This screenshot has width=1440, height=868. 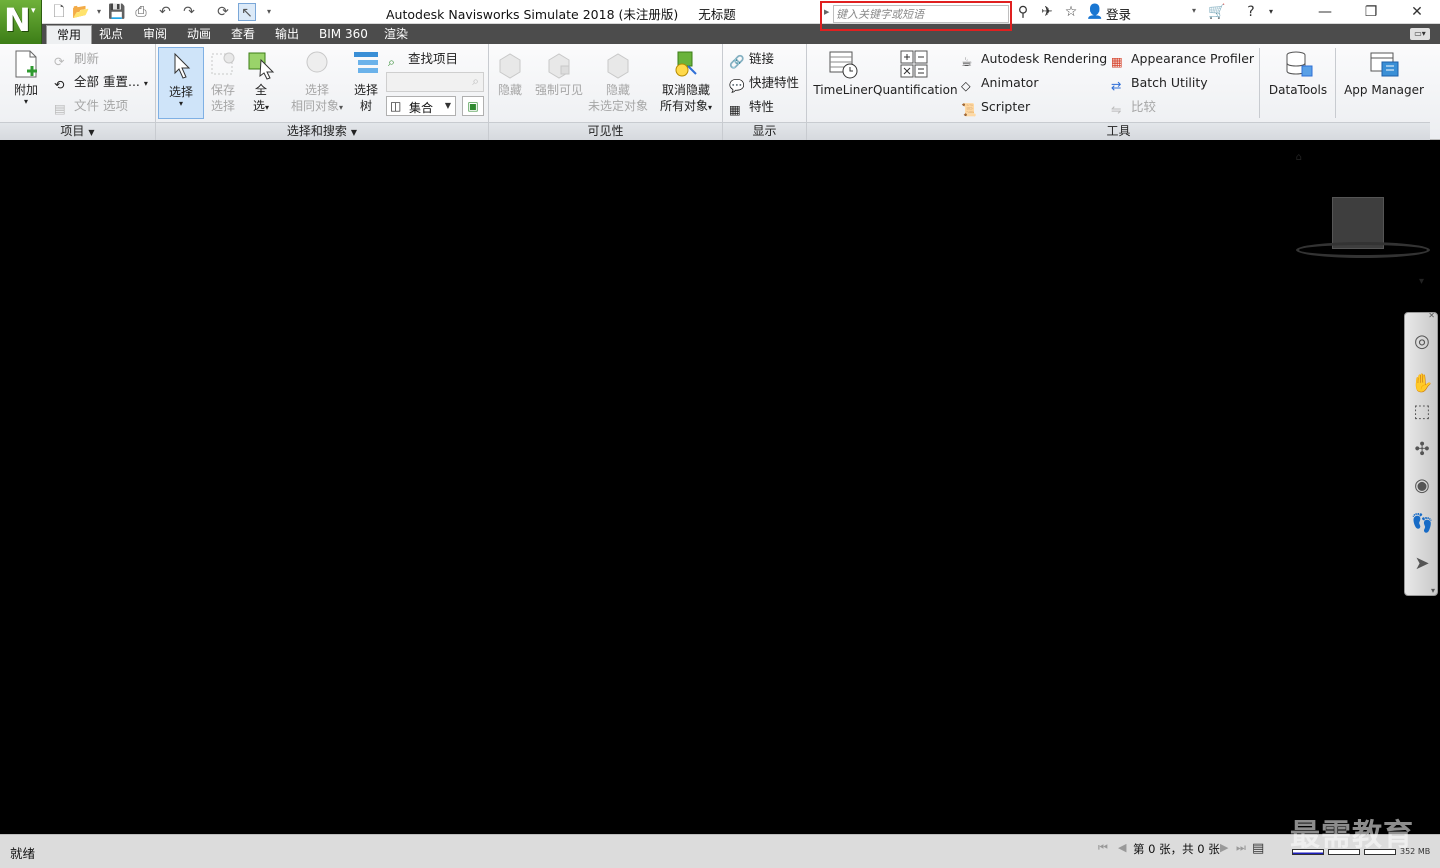 I want to click on undo-icon: ↶, so click(x=165, y=12).